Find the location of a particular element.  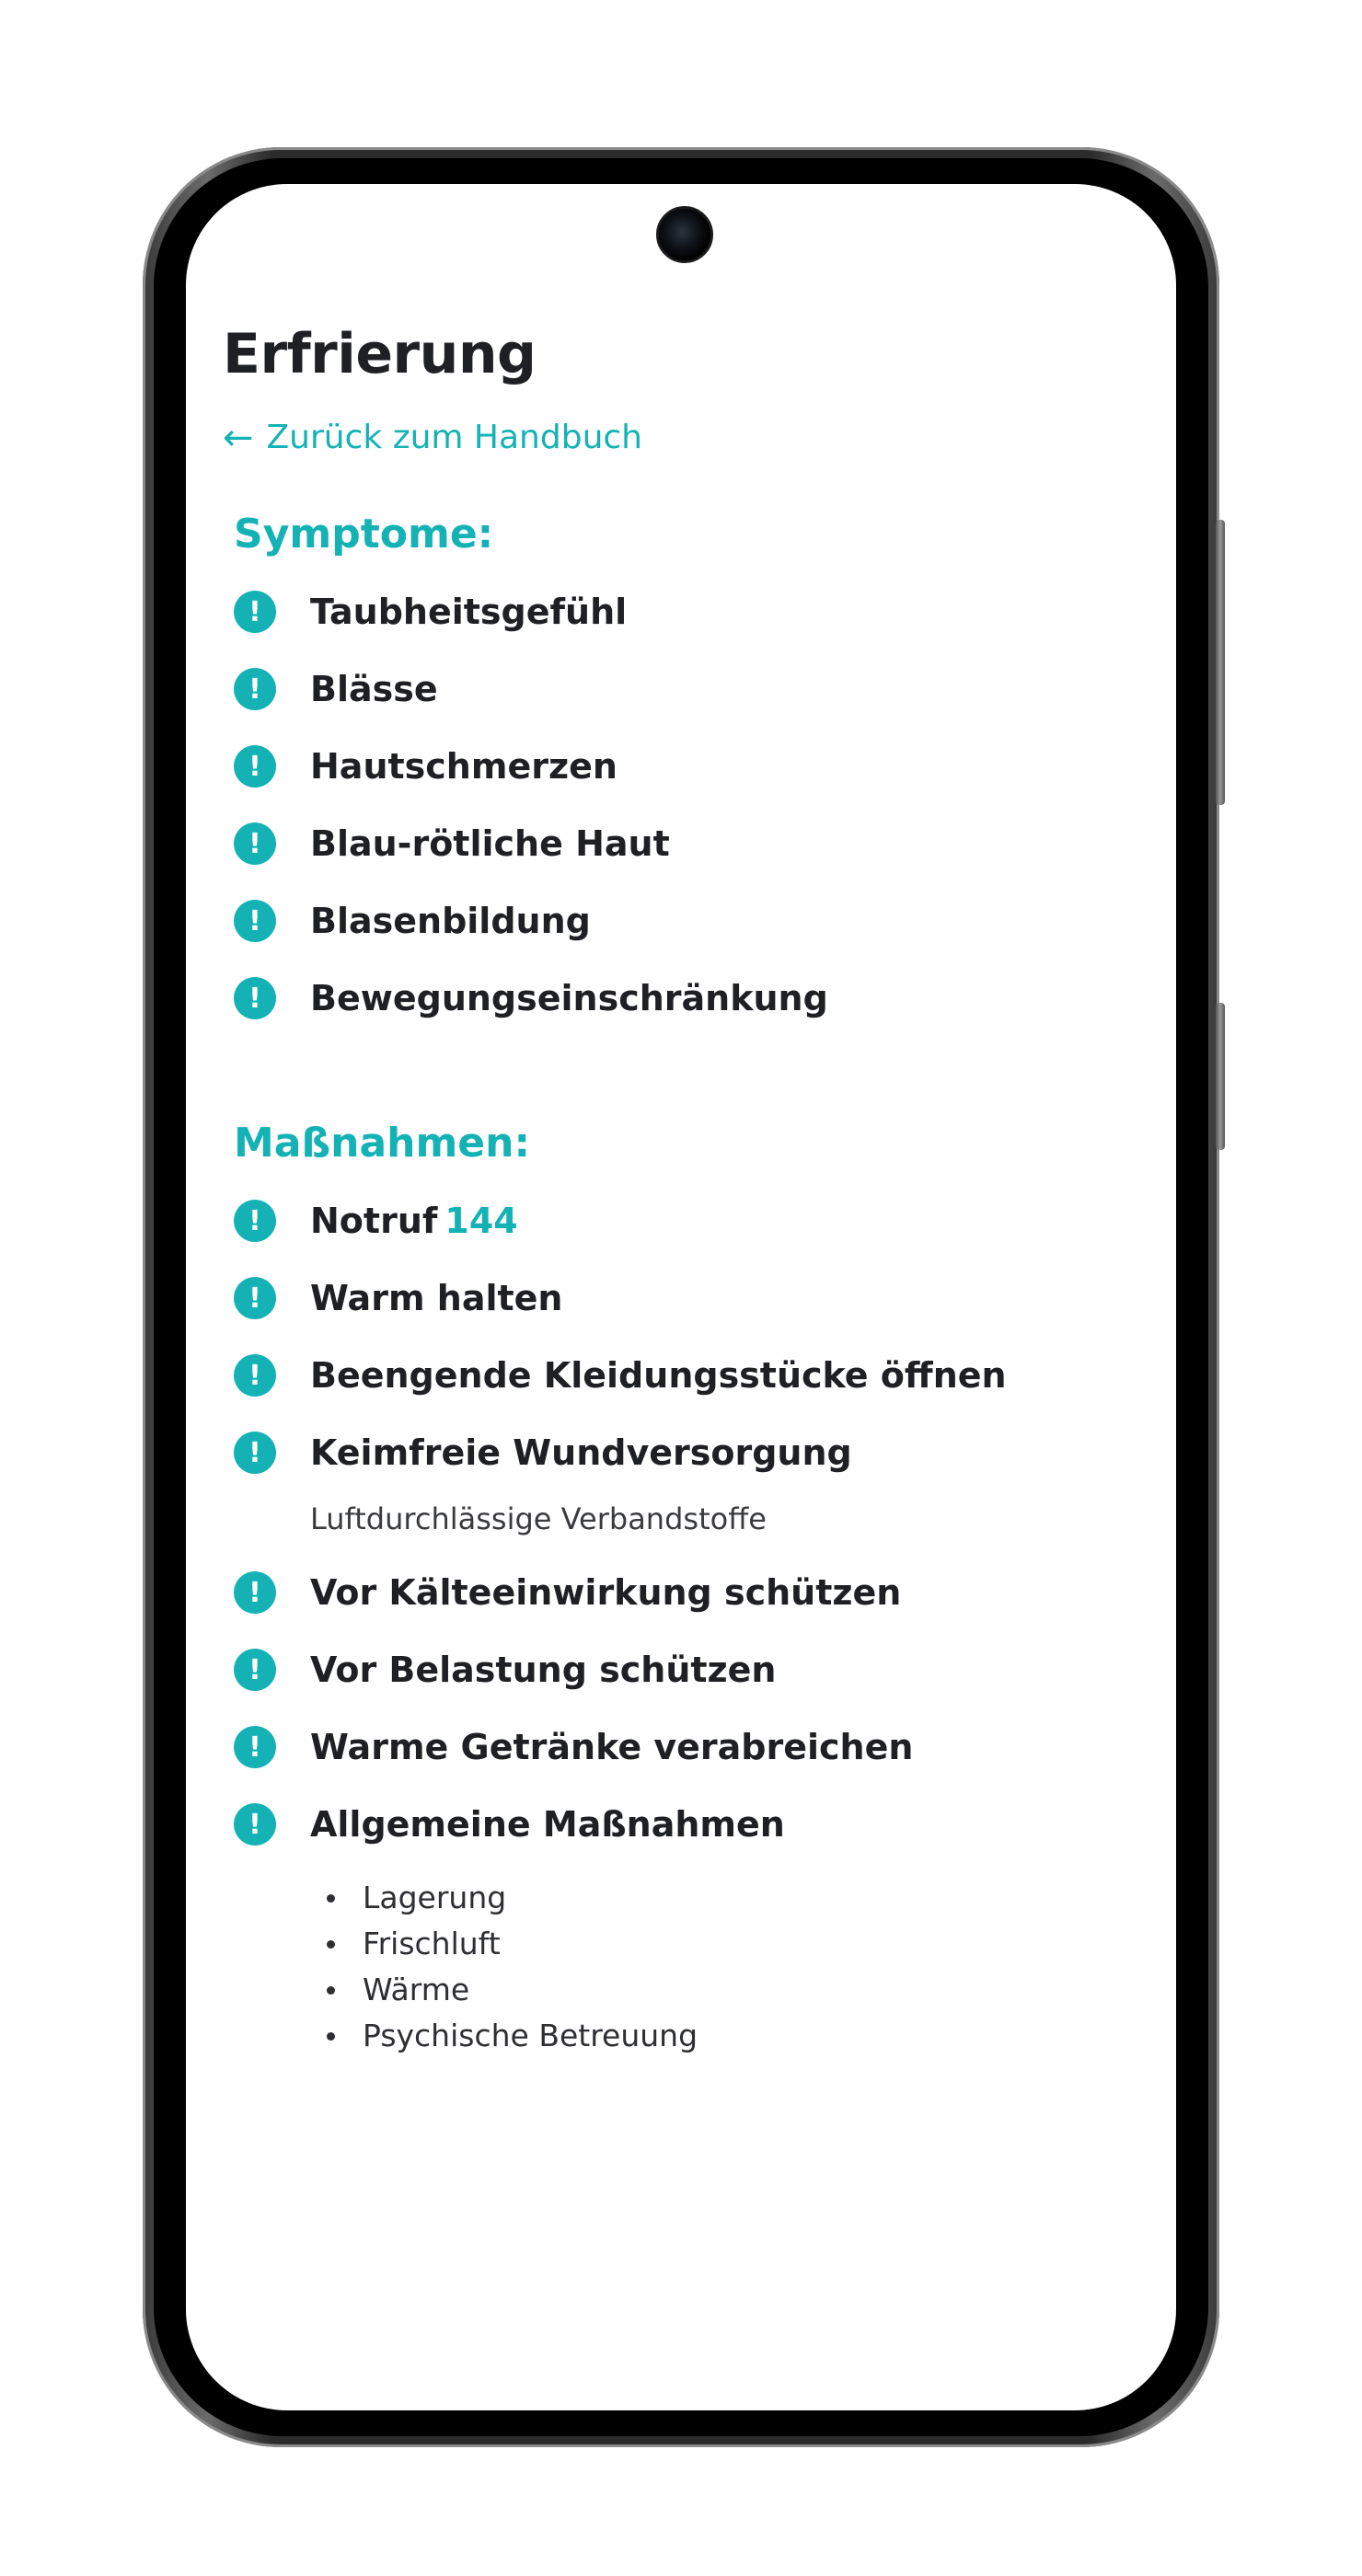

symptom-item: ! Blau-rötliche Haut is located at coordinates (452, 843).